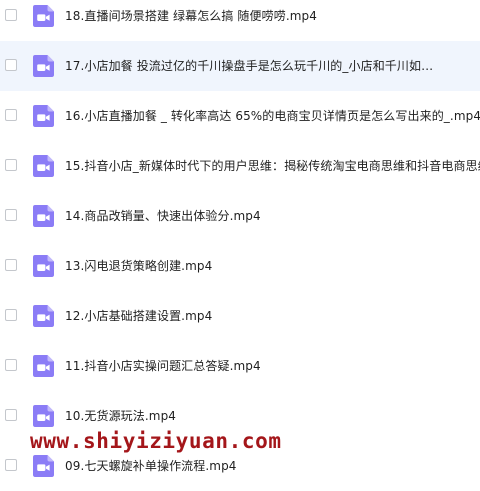  Describe the element at coordinates (156, 441) in the screenshot. I see `watermark: www.shiyiziyuan.com` at that location.